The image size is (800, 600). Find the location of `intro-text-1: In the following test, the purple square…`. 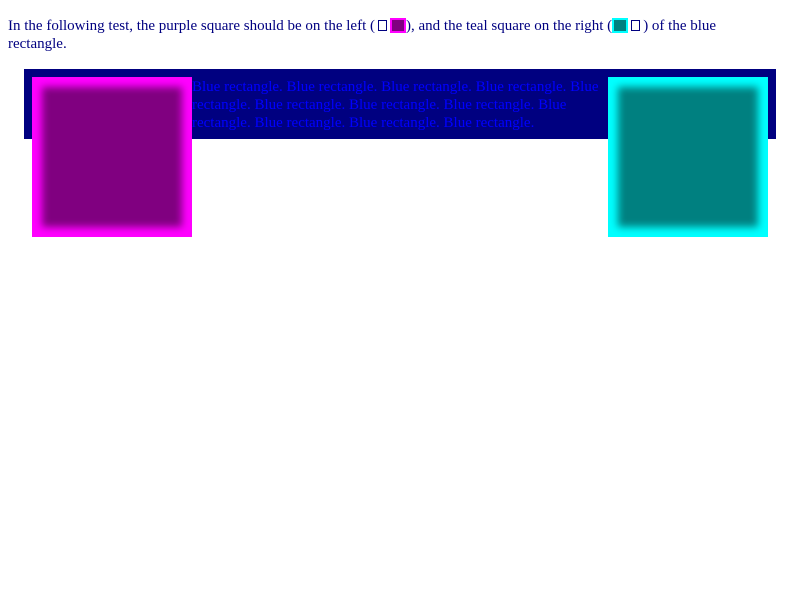

intro-text-1: In the following test, the purple square… is located at coordinates (191, 26).